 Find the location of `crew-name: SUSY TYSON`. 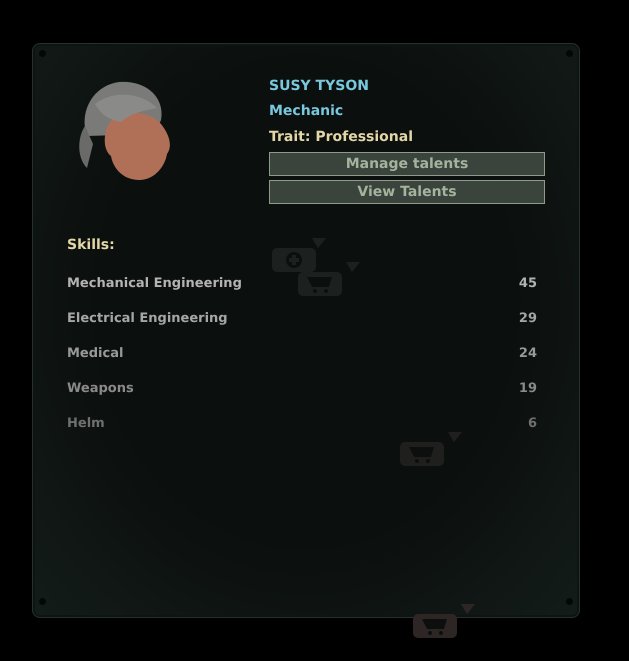

crew-name: SUSY TYSON is located at coordinates (319, 86).